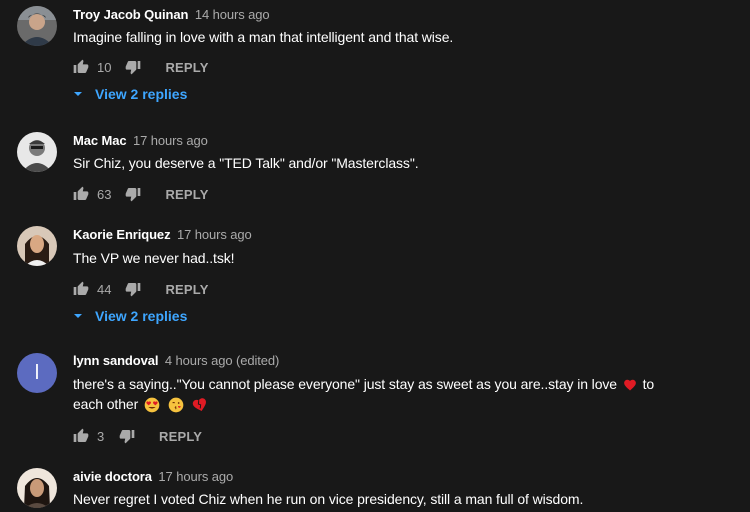 This screenshot has height=512, width=750. I want to click on comment-header: Kaorie Enriquez 17 hours ago, so click(162, 234).